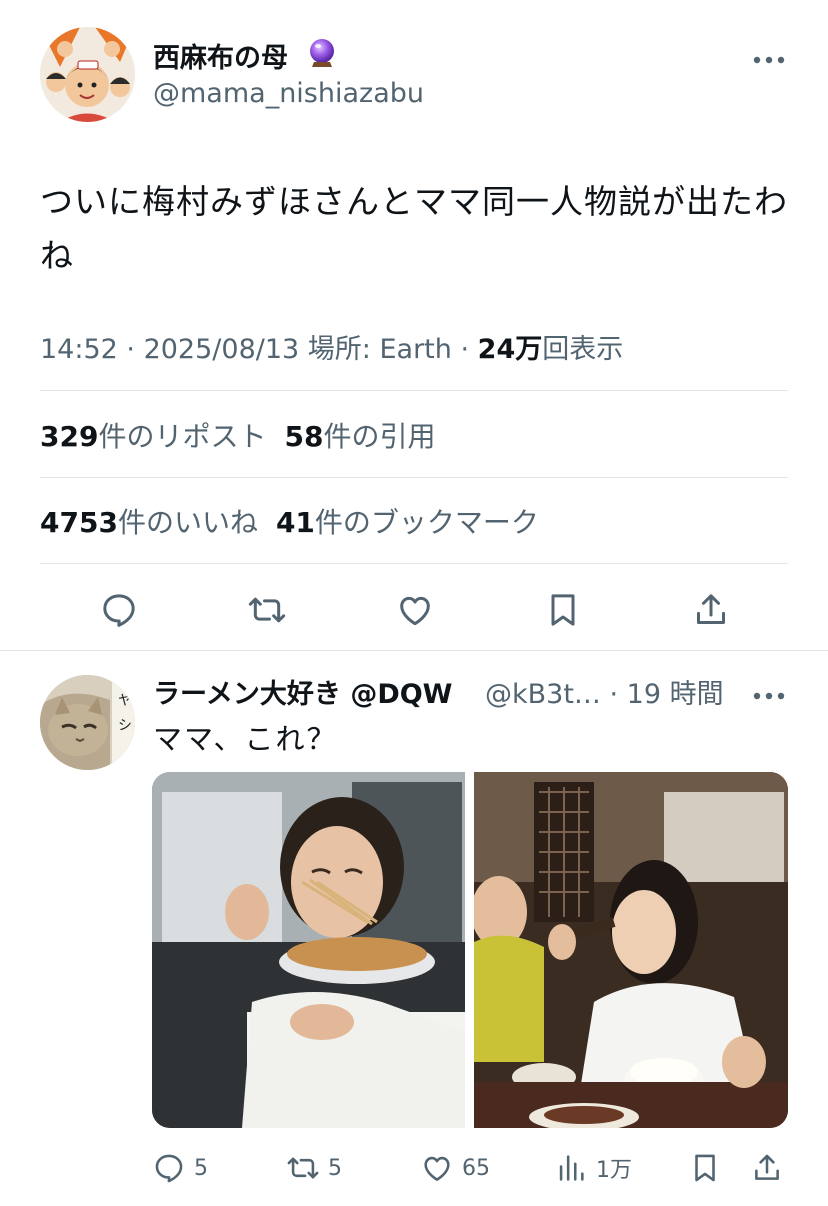 This screenshot has height=1206, width=828. I want to click on reply-views-button: 1万, so click(593, 1168).